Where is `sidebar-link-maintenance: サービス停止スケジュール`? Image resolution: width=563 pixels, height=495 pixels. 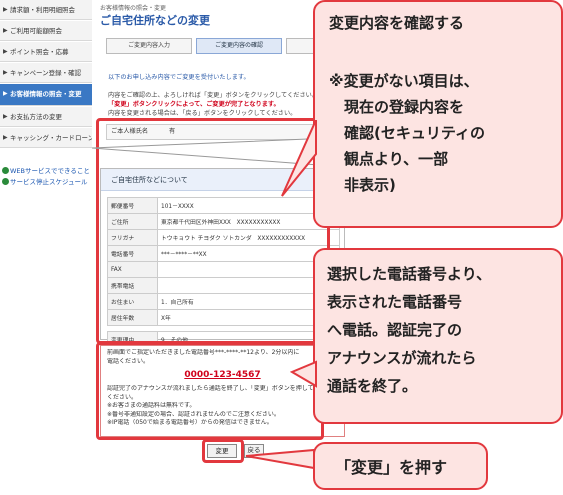 sidebar-link-maintenance: サービス停止スケジュール is located at coordinates (45, 181).